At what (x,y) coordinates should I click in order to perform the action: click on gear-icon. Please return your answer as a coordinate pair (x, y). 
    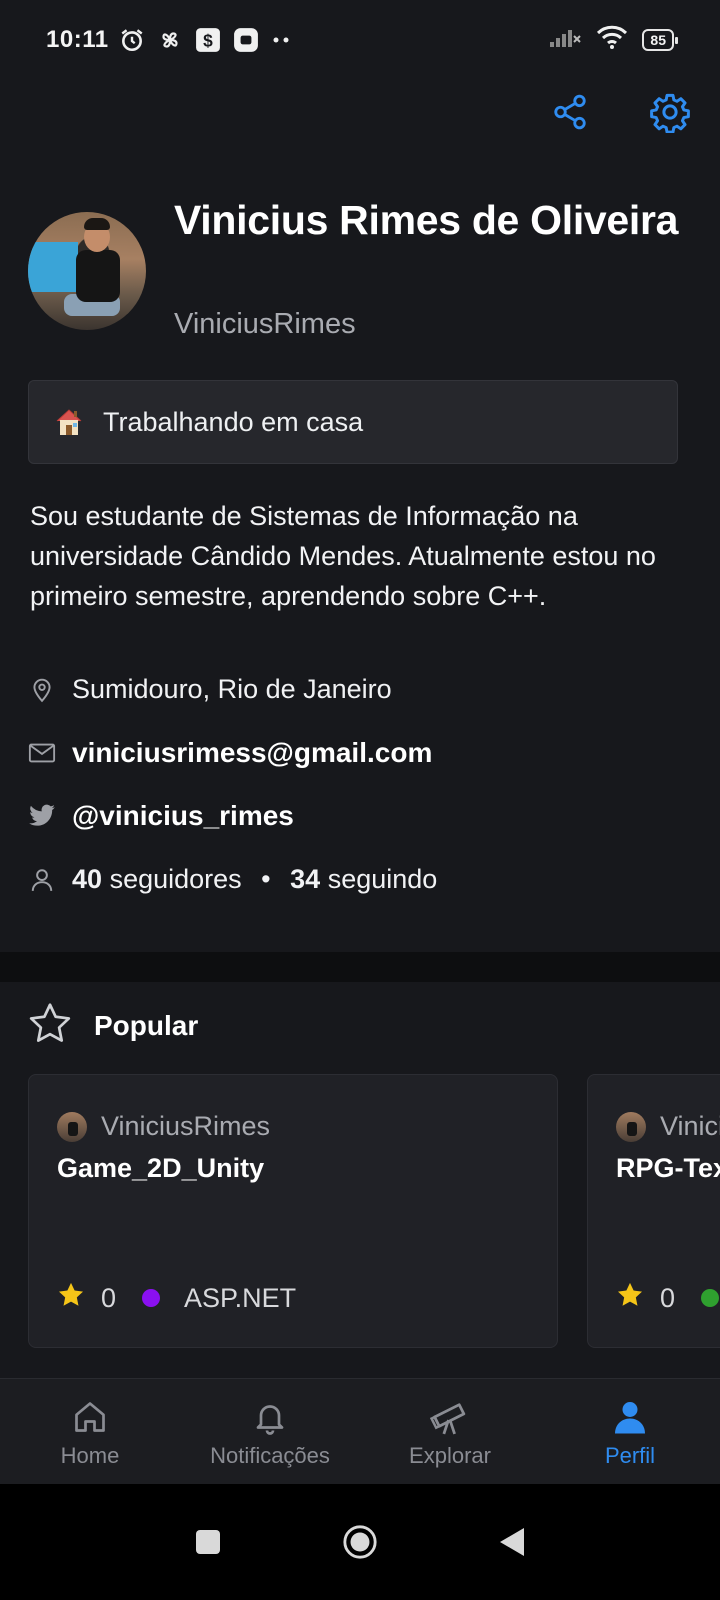
    Looking at the image, I should click on (670, 112).